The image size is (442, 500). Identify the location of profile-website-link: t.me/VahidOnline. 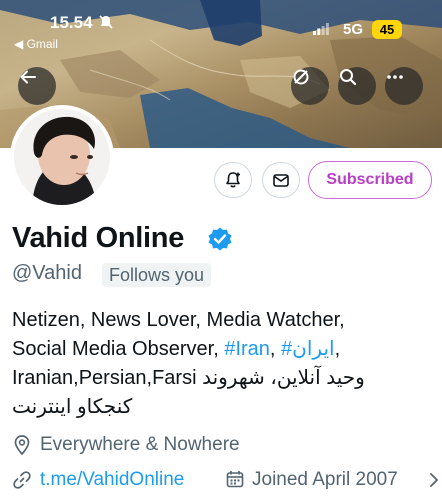
(112, 480).